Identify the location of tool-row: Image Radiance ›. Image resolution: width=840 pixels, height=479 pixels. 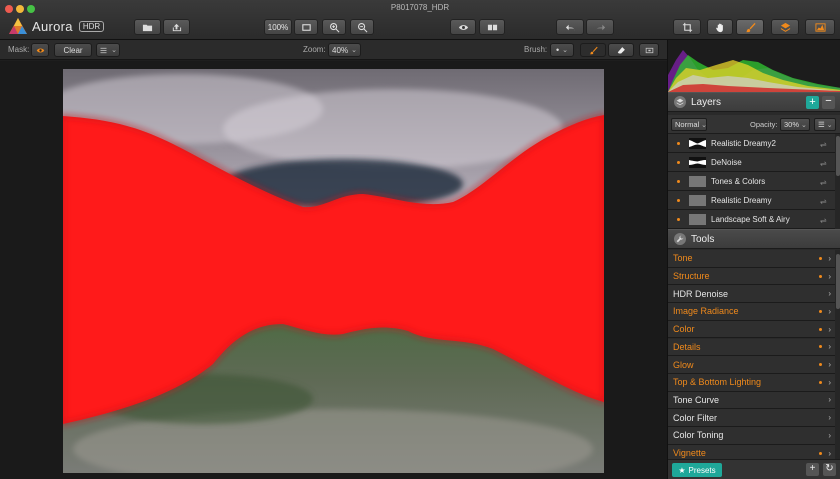
(751, 312).